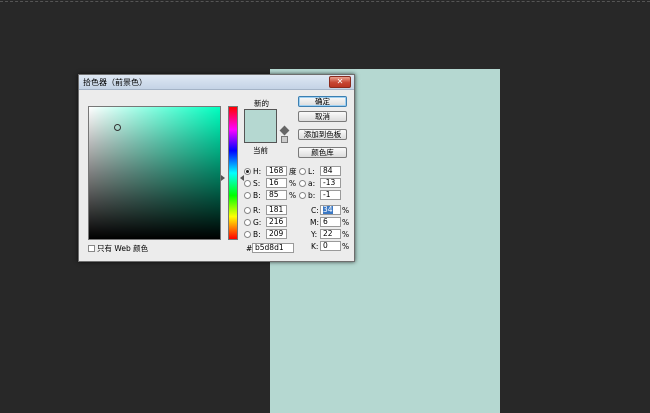 Image resolution: width=650 pixels, height=413 pixels. I want to click on color-libraries-button: 颜色库, so click(322, 152).